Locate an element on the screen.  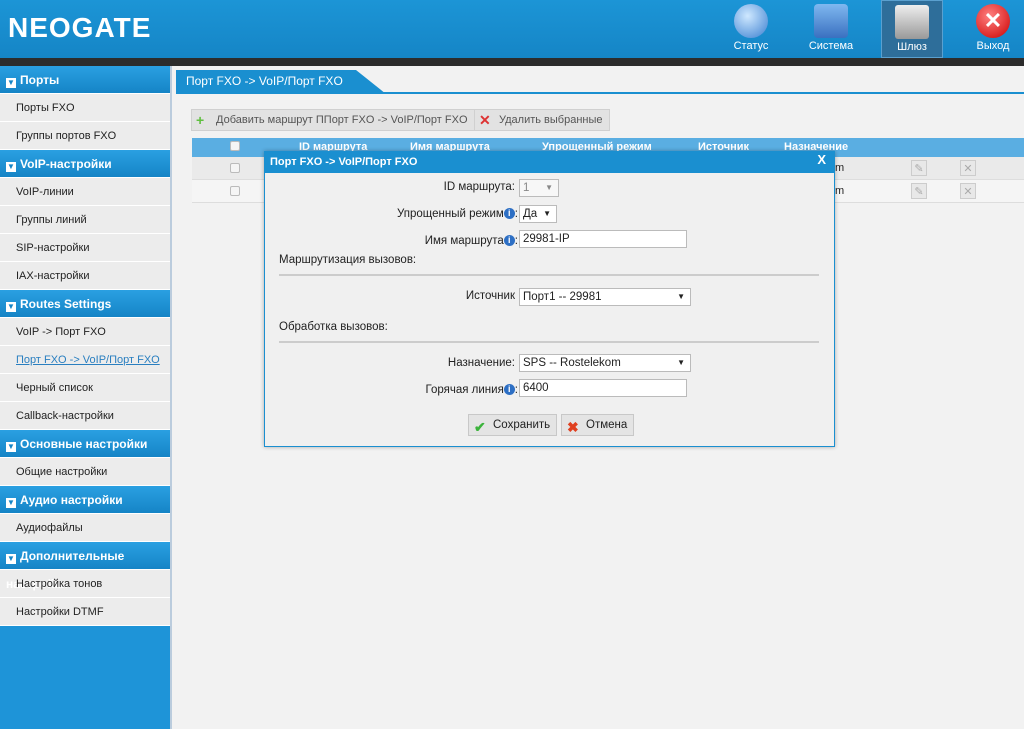
sidebar-section-header: ▼ Аудио настройки is located at coordinates (85, 500).